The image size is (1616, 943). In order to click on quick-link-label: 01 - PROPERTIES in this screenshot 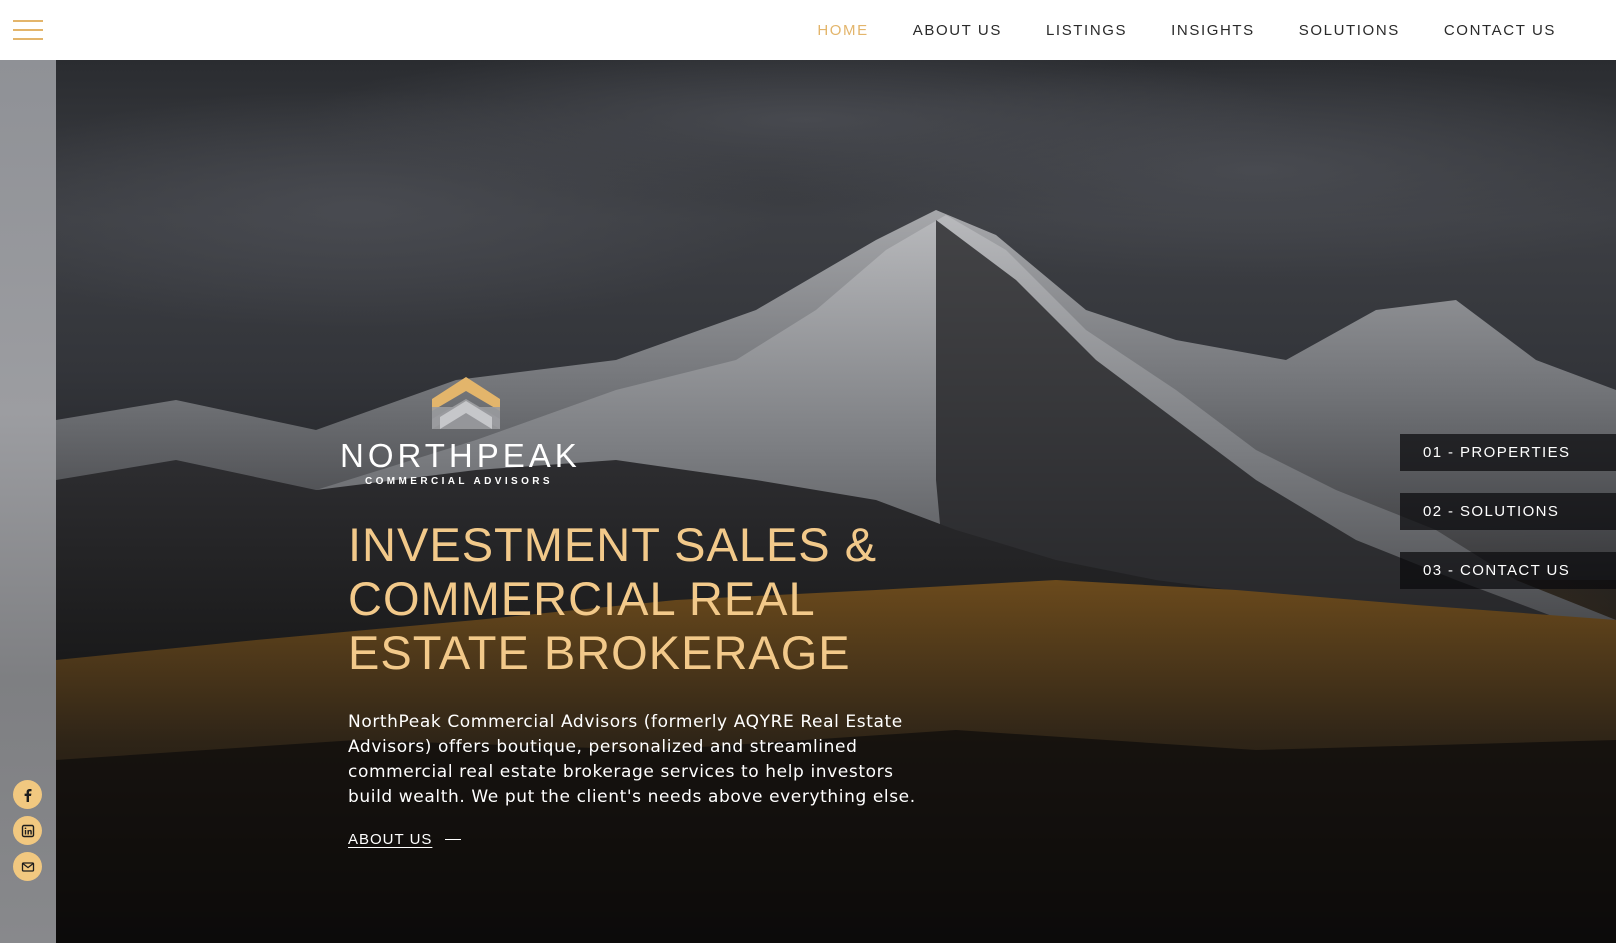, I will do `click(1497, 452)`.